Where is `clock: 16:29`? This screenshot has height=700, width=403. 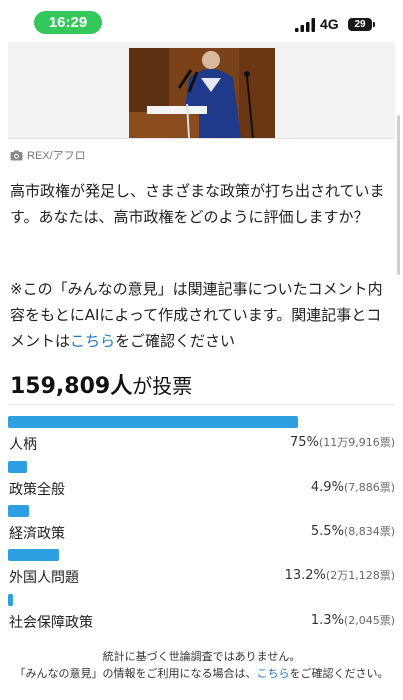
clock: 16:29 is located at coordinates (68, 22).